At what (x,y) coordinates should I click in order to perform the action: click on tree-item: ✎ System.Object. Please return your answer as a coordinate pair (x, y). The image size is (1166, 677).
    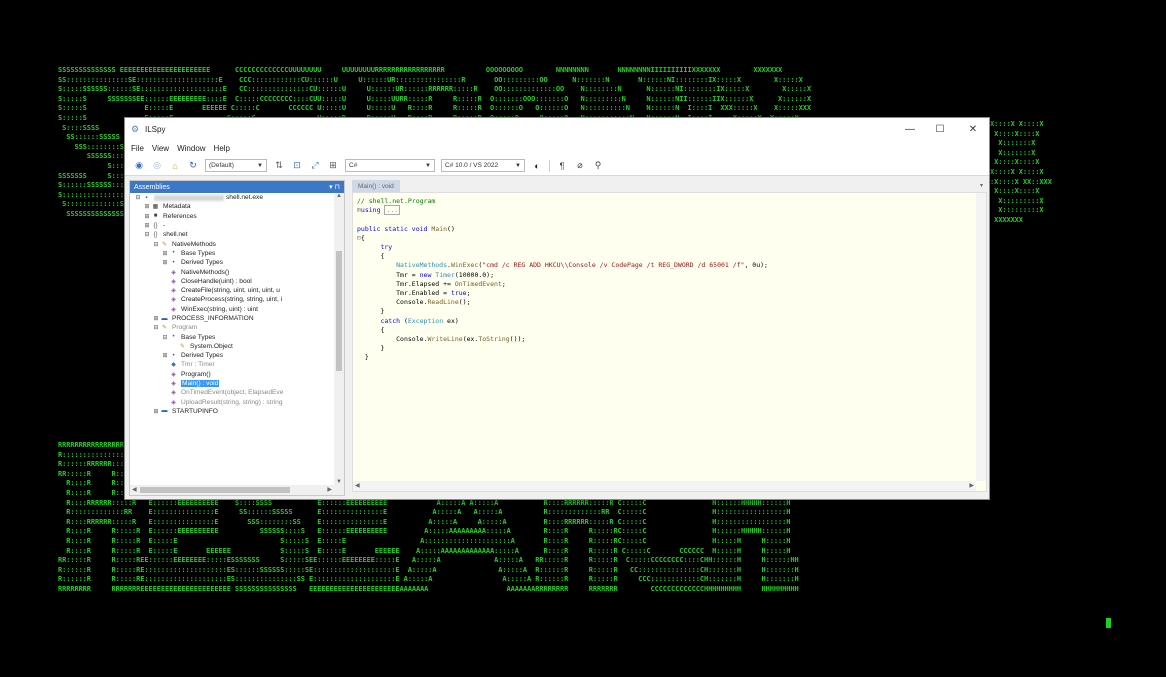
    Looking at the image, I should click on (232, 346).